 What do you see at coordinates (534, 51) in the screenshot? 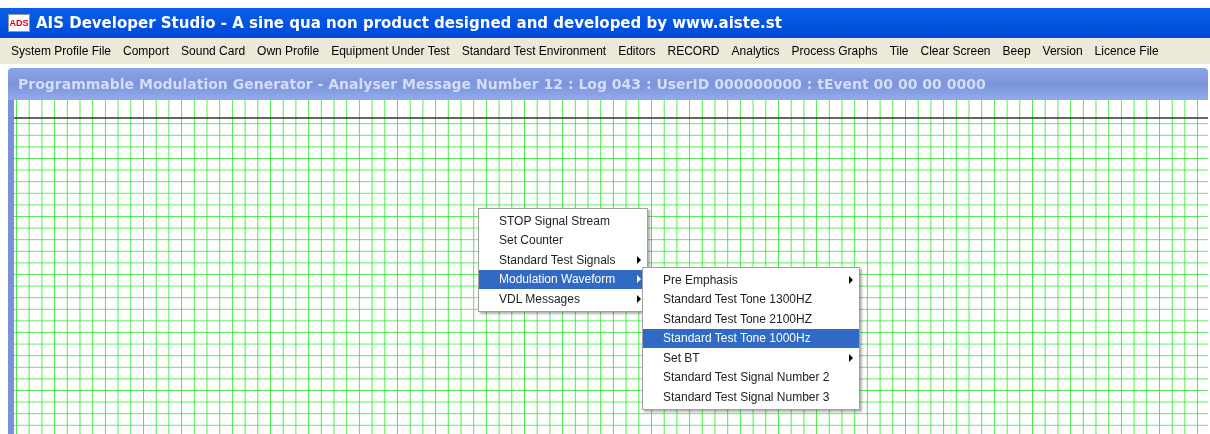
I see `menu-item: Standard Test Environment` at bounding box center [534, 51].